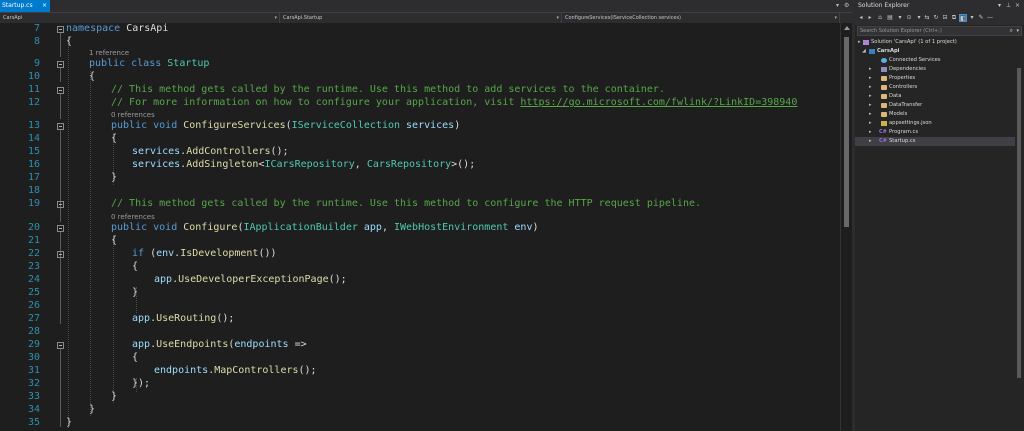  Describe the element at coordinates (113, 319) in the screenshot. I see `indent-guide` at that location.